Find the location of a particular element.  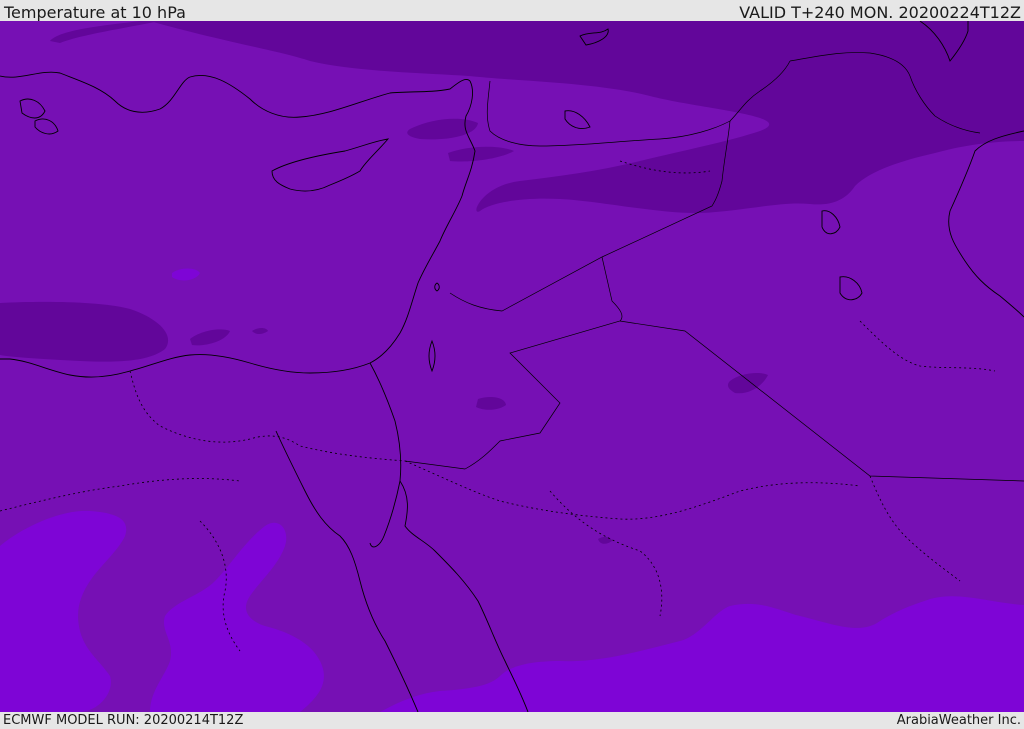

credit-text: ArabiaWeather Inc. is located at coordinates (958, 720).